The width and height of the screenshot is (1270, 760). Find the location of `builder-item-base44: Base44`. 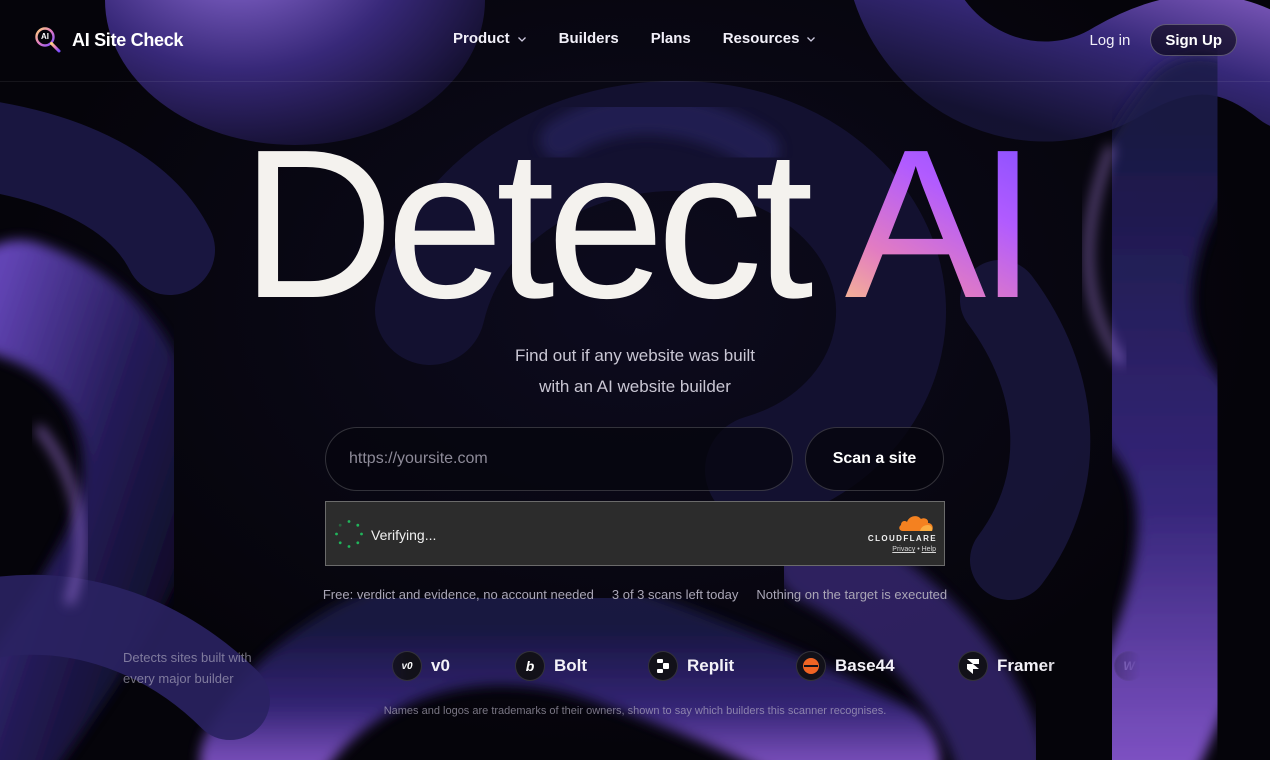

builder-item-base44: Base44 is located at coordinates (845, 666).